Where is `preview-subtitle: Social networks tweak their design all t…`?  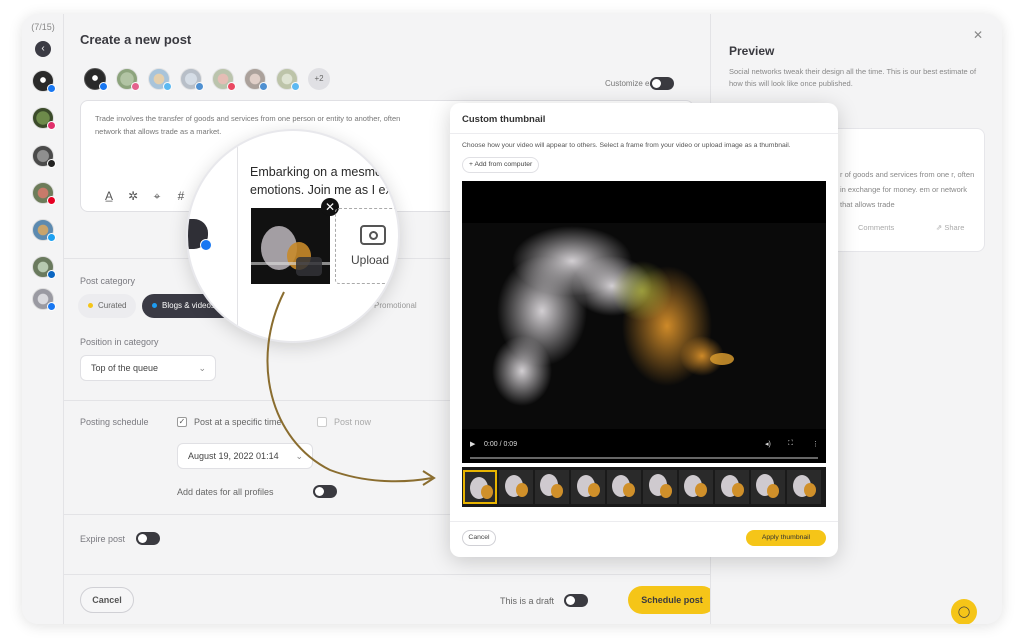
preview-subtitle: Social networks tweak their design all t… is located at coordinates (853, 77).